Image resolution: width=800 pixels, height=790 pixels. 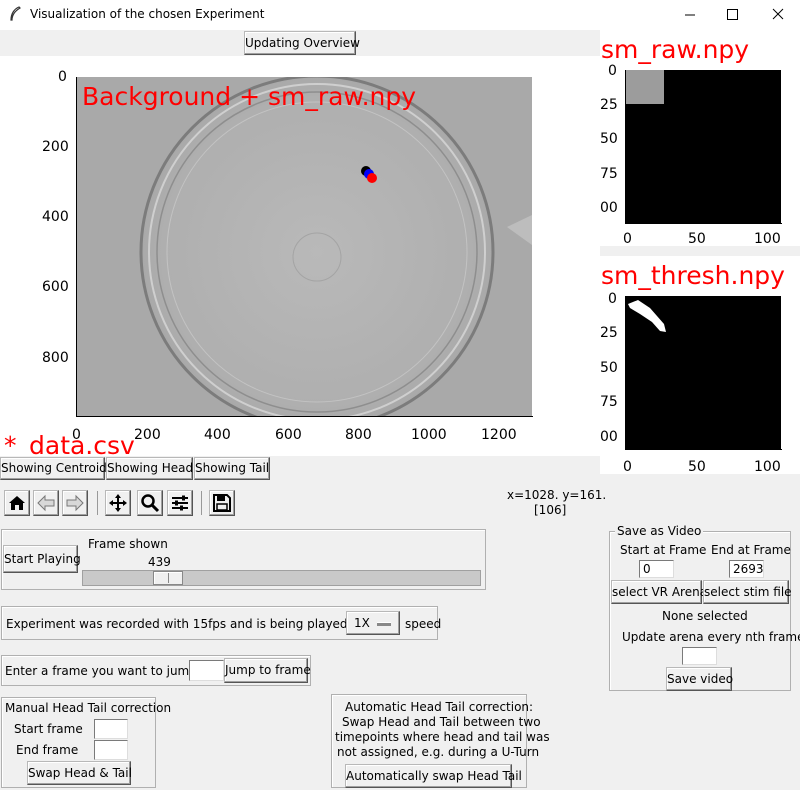 I want to click on raw-plot-figure: sm_raw.npy 0 25 50 75 00 0 50 100, so click(x=700, y=138).